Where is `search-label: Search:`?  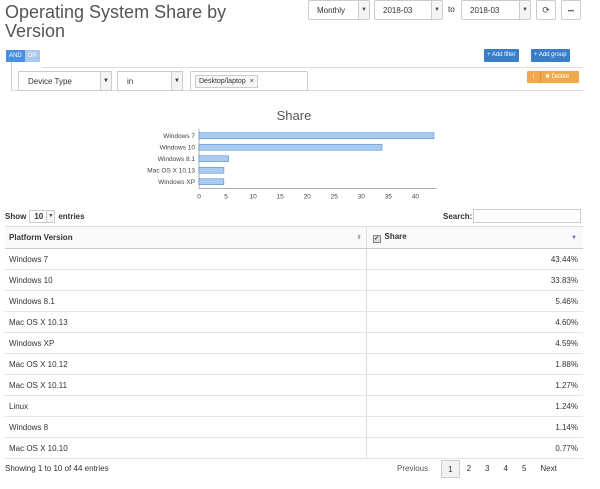
search-label: Search: is located at coordinates (458, 216).